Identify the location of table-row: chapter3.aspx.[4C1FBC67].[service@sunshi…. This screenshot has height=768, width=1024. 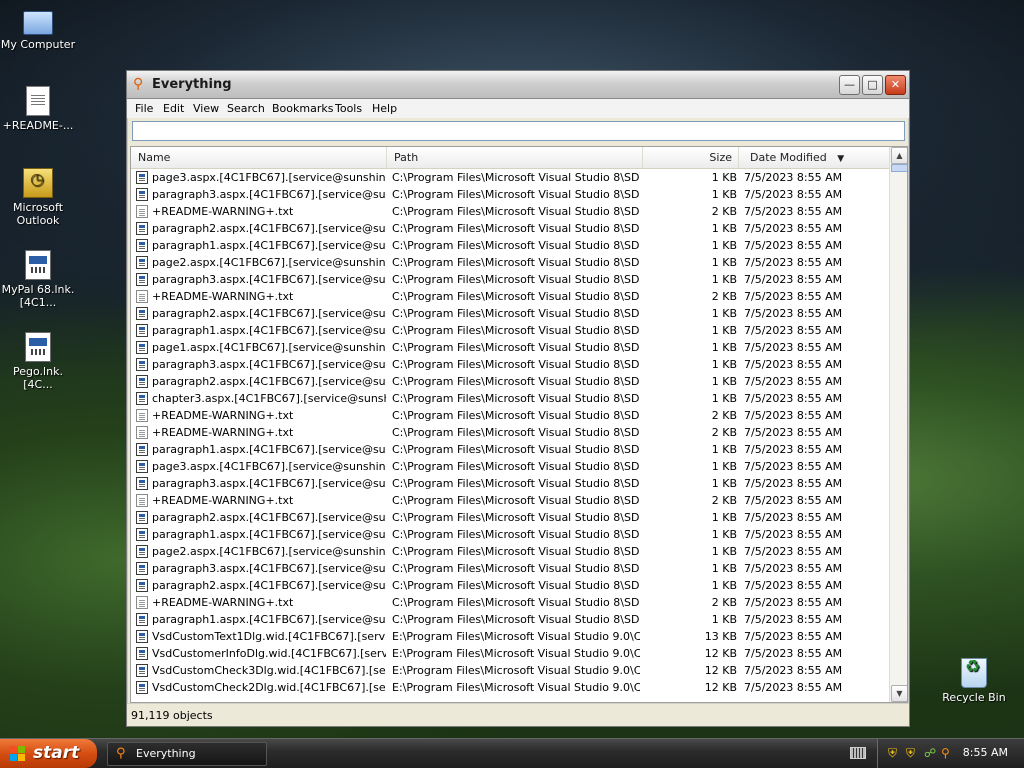
(510, 398).